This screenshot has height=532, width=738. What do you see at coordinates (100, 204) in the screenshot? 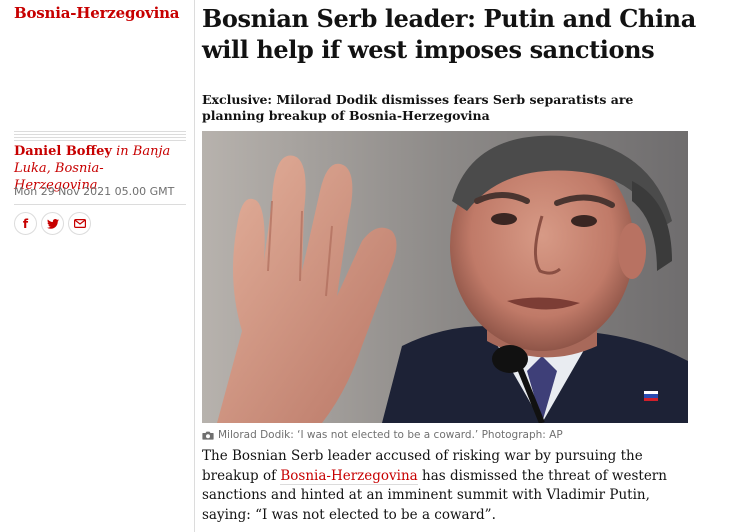
I see `date-divider` at bounding box center [100, 204].